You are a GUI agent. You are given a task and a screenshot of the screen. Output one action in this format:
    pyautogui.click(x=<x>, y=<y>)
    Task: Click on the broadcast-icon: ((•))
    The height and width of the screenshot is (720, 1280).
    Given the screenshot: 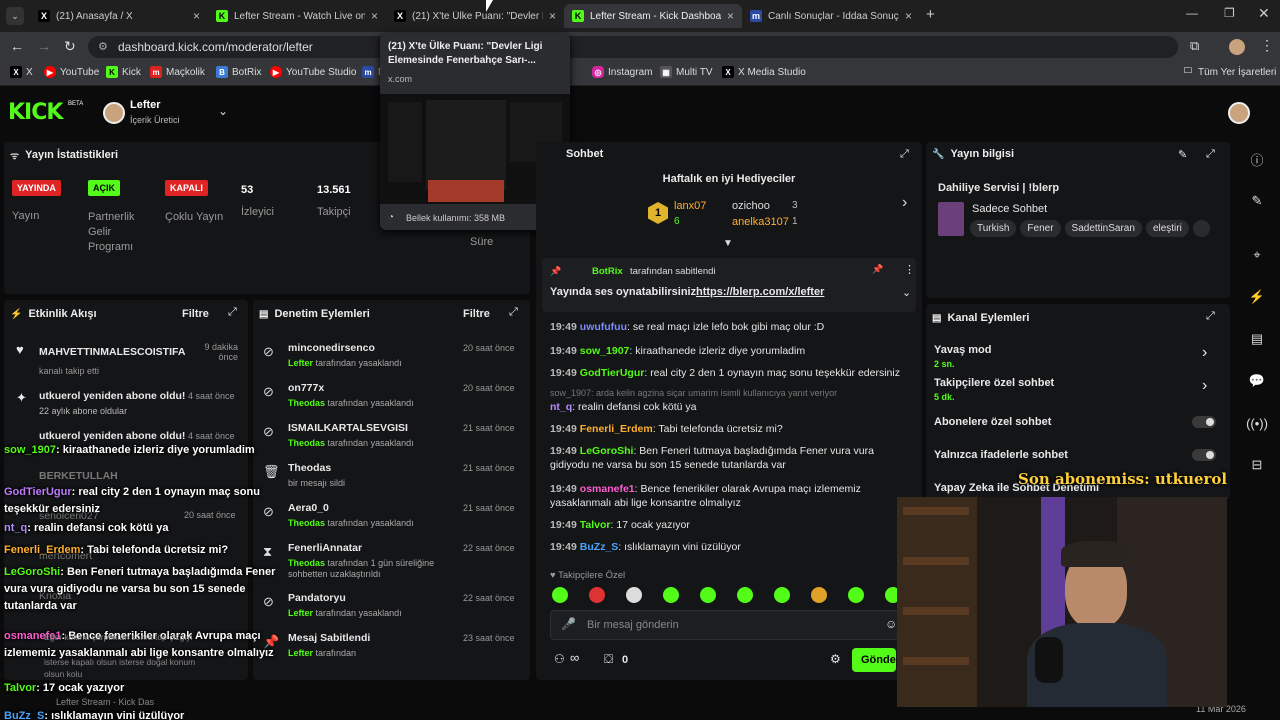 What is the action you would take?
    pyautogui.click(x=1257, y=423)
    